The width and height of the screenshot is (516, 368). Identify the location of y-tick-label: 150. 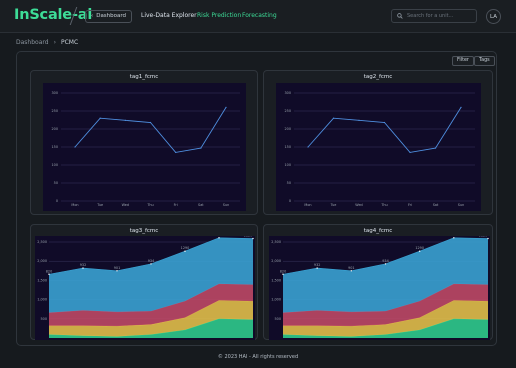
(55, 147).